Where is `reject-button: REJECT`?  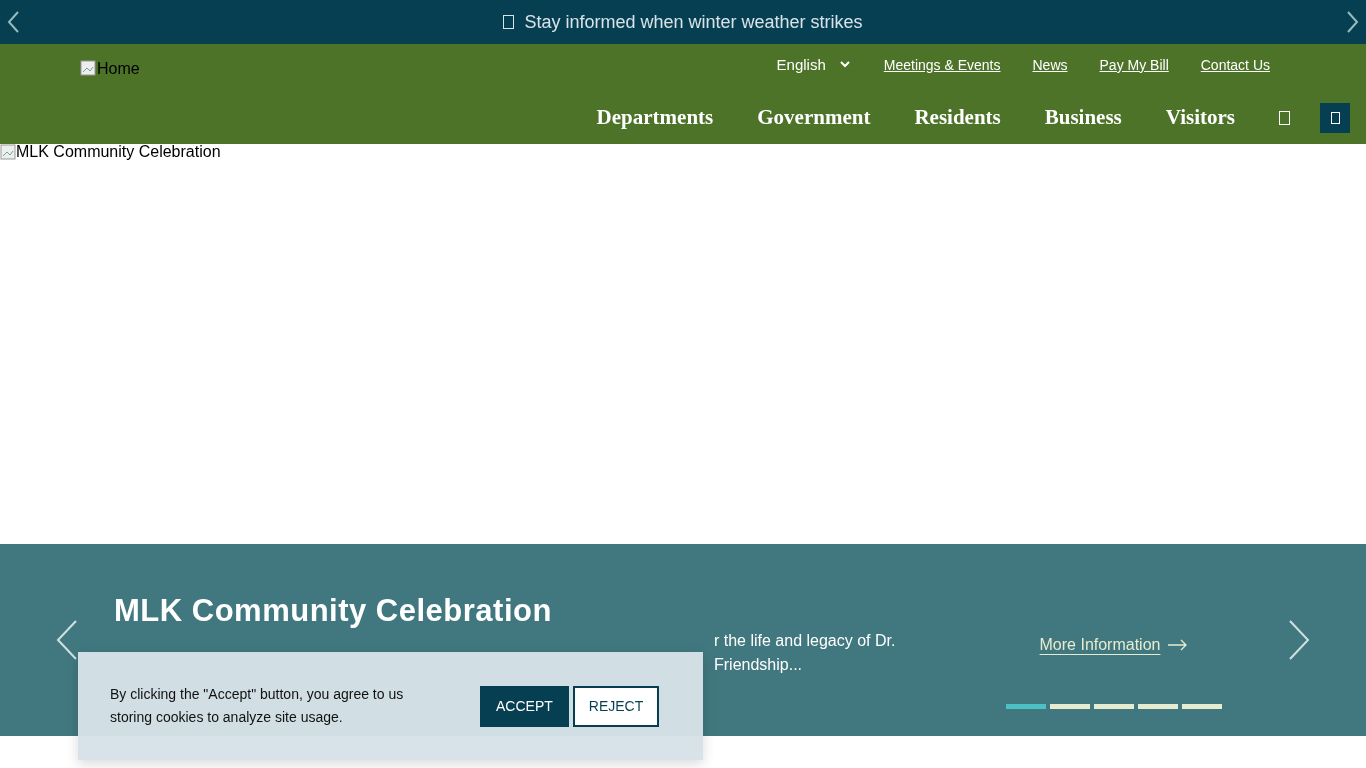 reject-button: REJECT is located at coordinates (616, 706).